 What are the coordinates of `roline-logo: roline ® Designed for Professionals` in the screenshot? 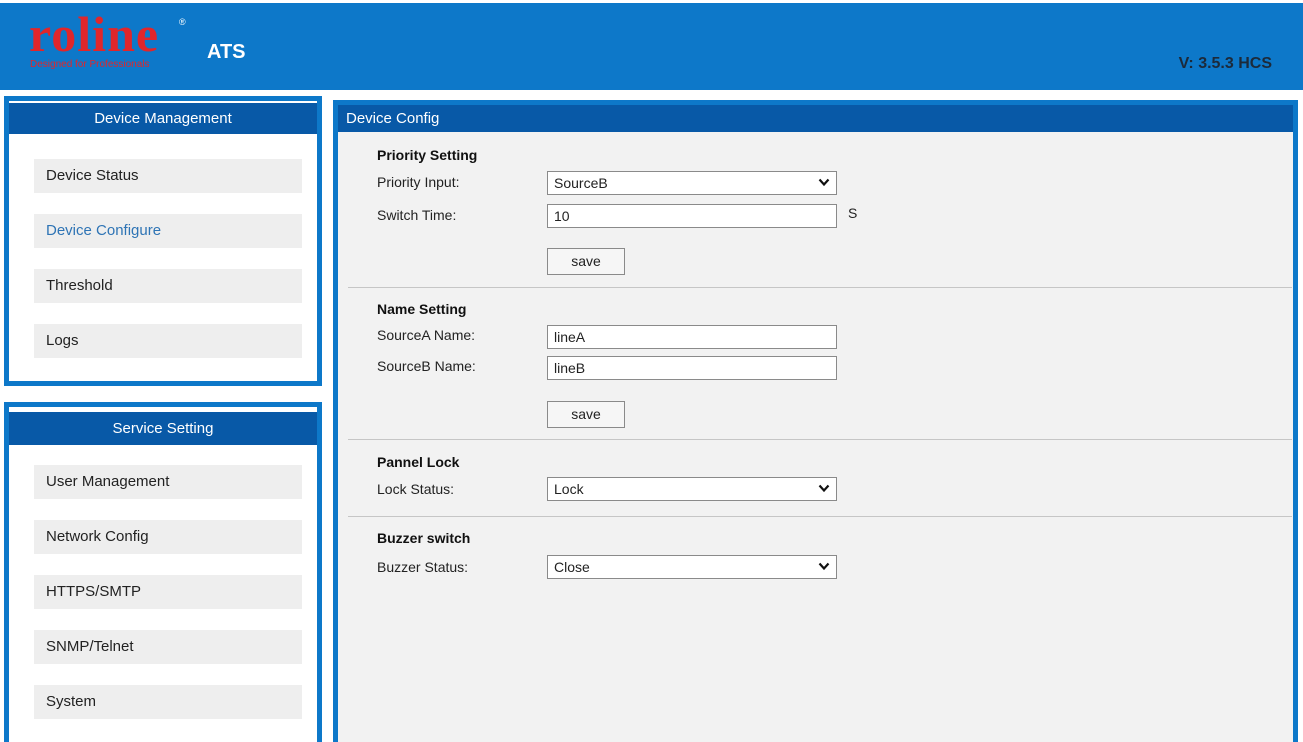 It's located at (109, 41).